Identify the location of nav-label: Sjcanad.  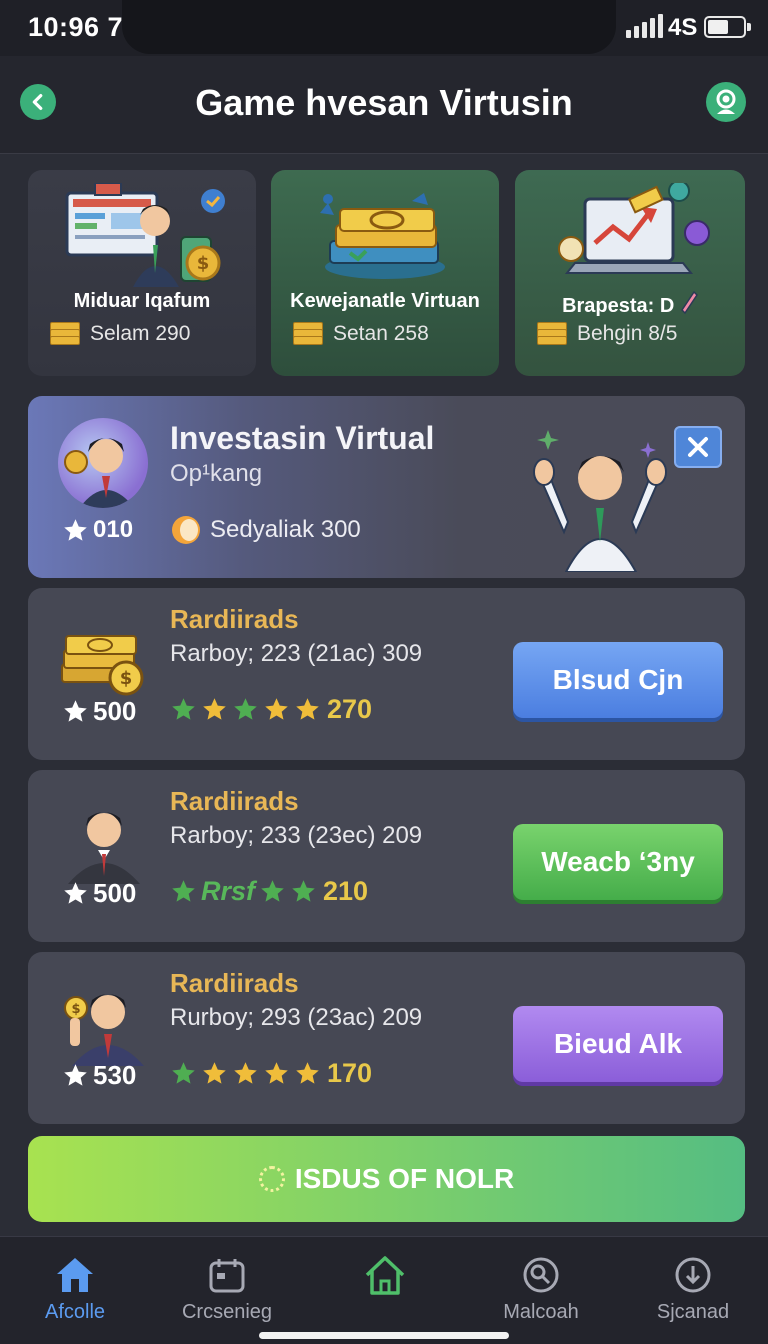
(693, 1312).